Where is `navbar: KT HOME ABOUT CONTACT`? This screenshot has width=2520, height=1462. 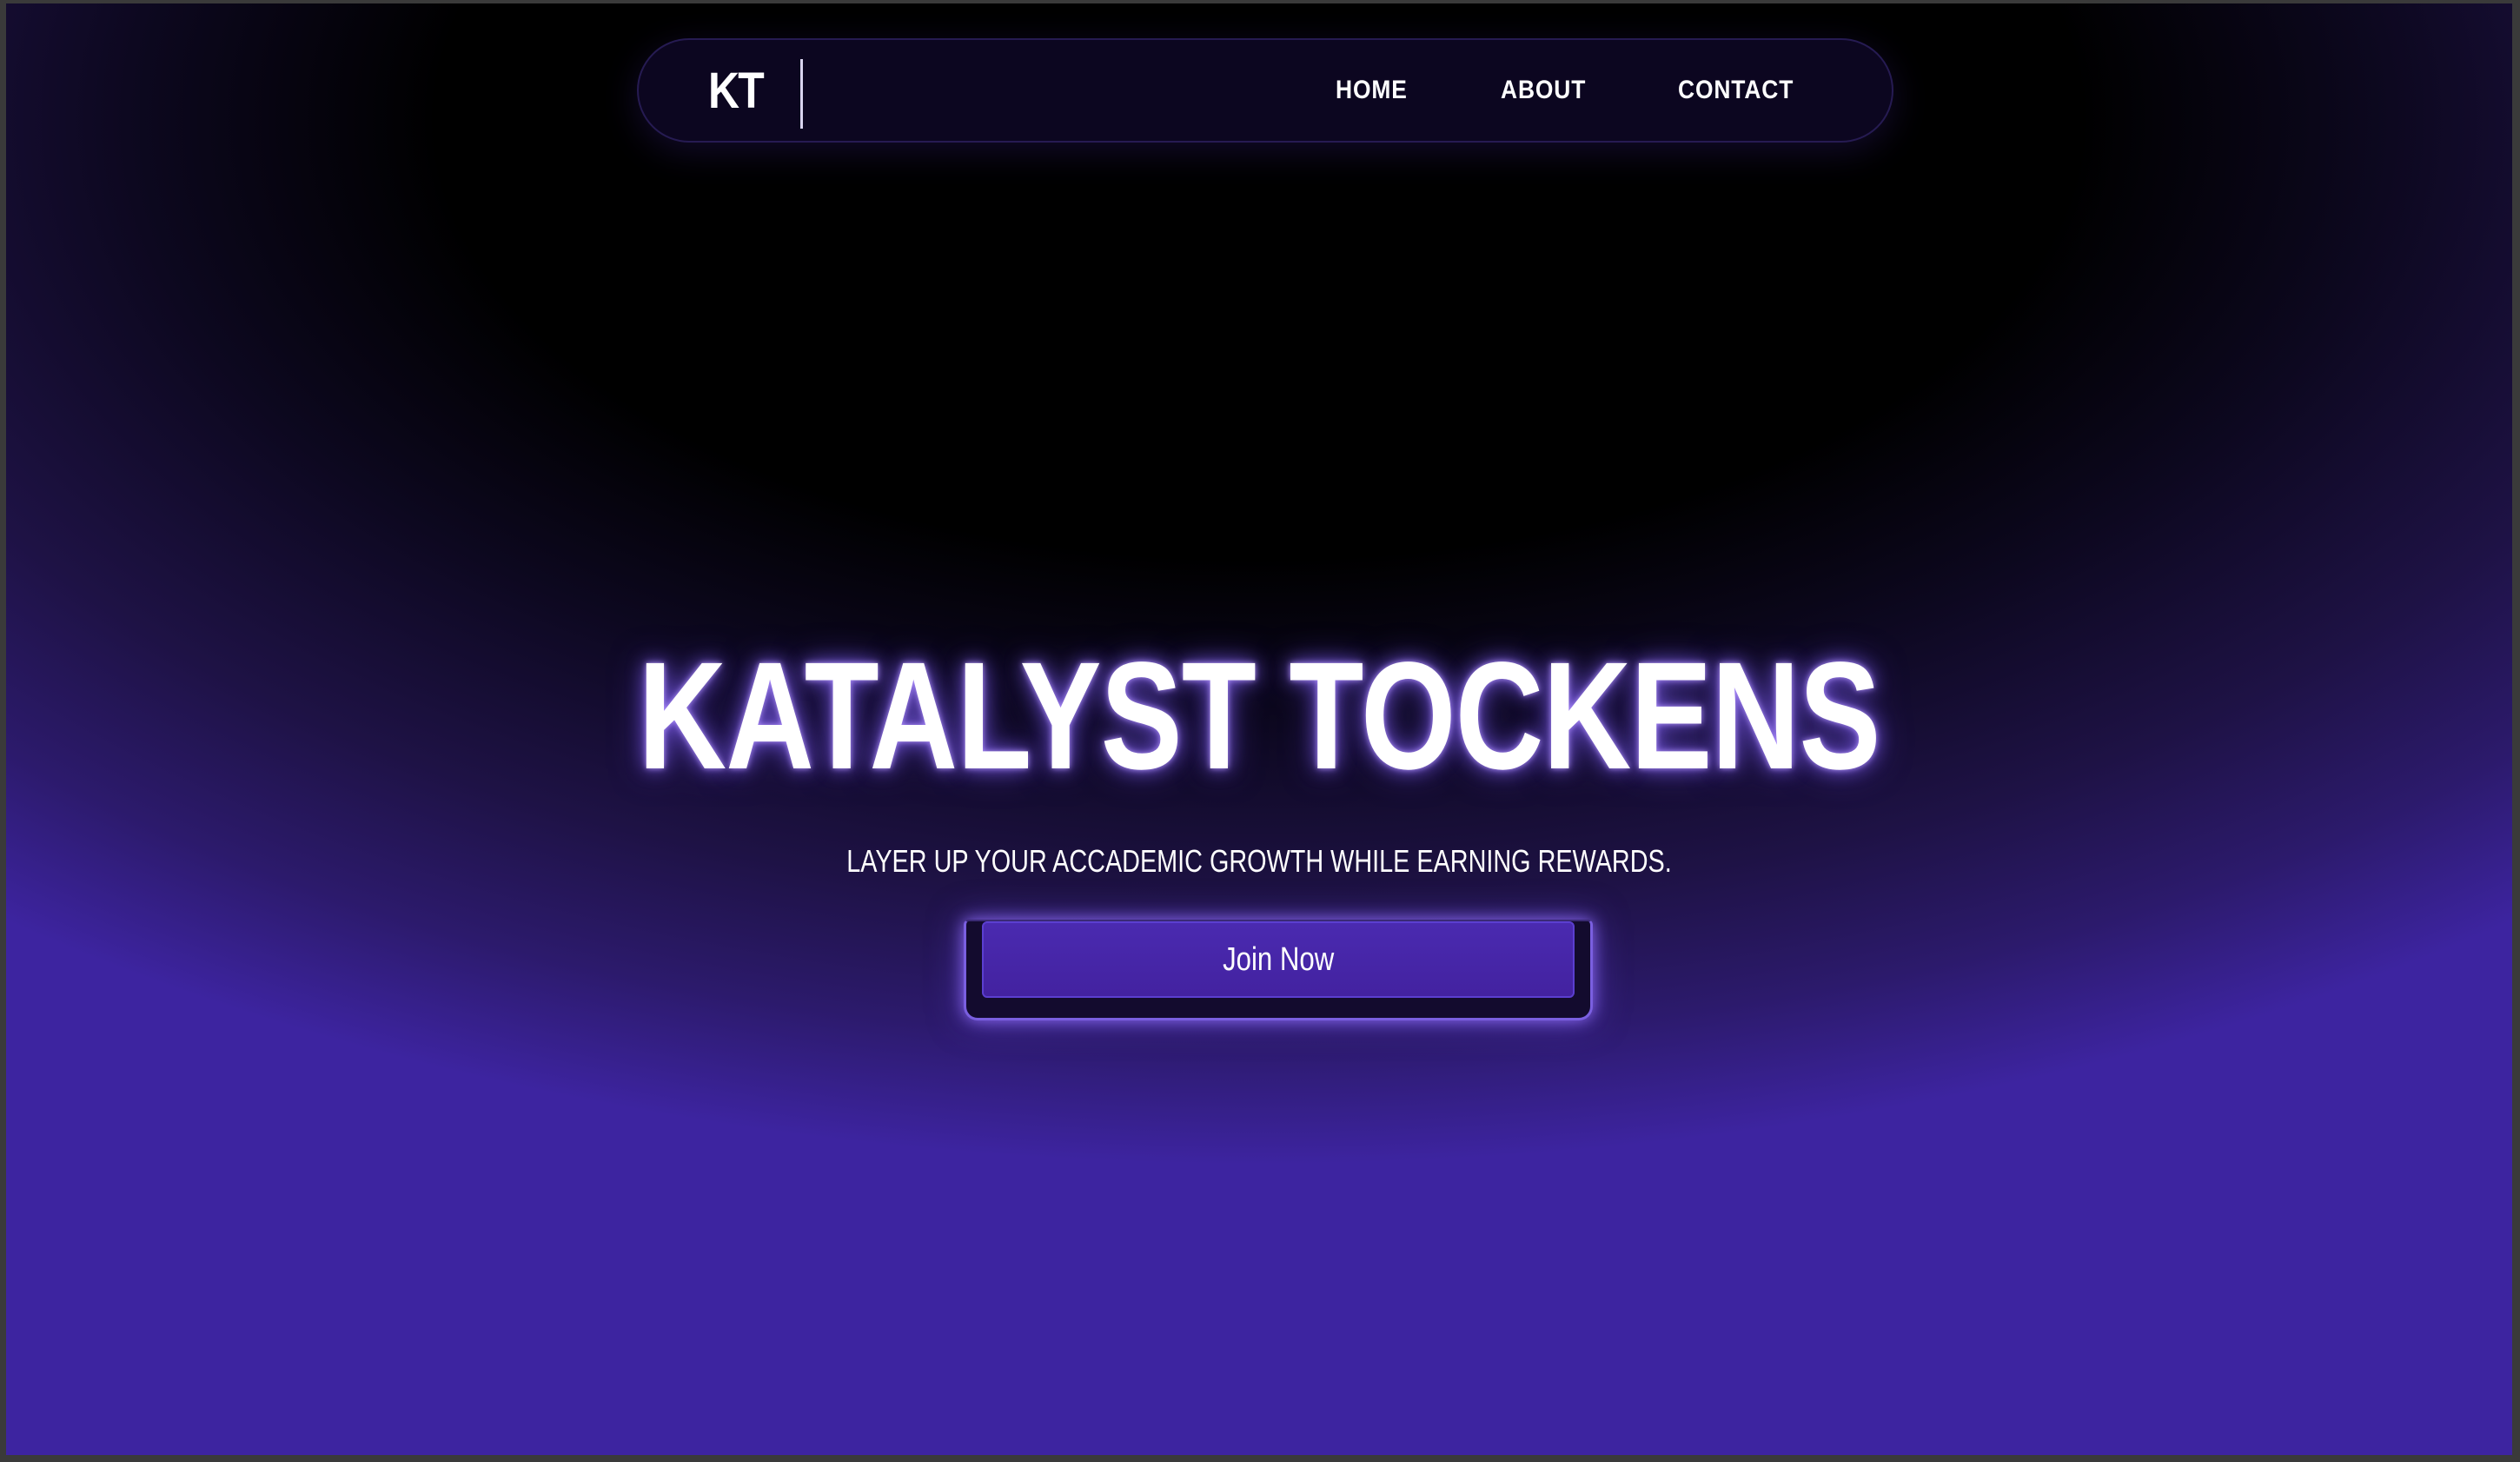 navbar: KT HOME ABOUT CONTACT is located at coordinates (1265, 90).